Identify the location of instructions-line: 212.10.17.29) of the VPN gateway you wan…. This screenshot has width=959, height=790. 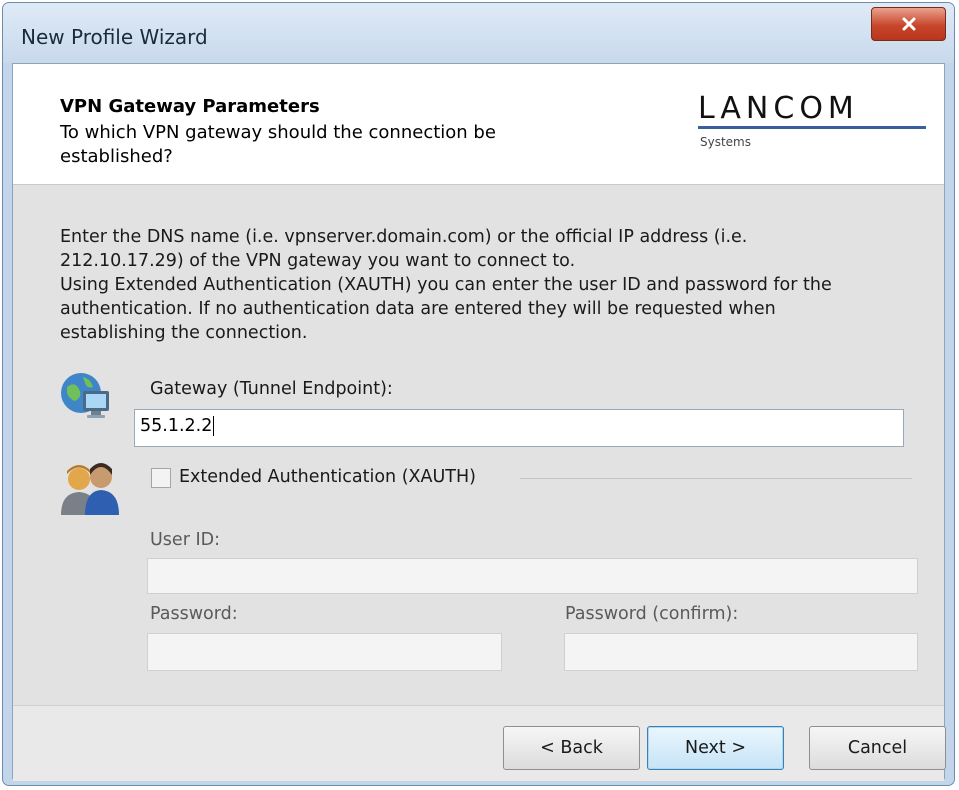
(318, 261).